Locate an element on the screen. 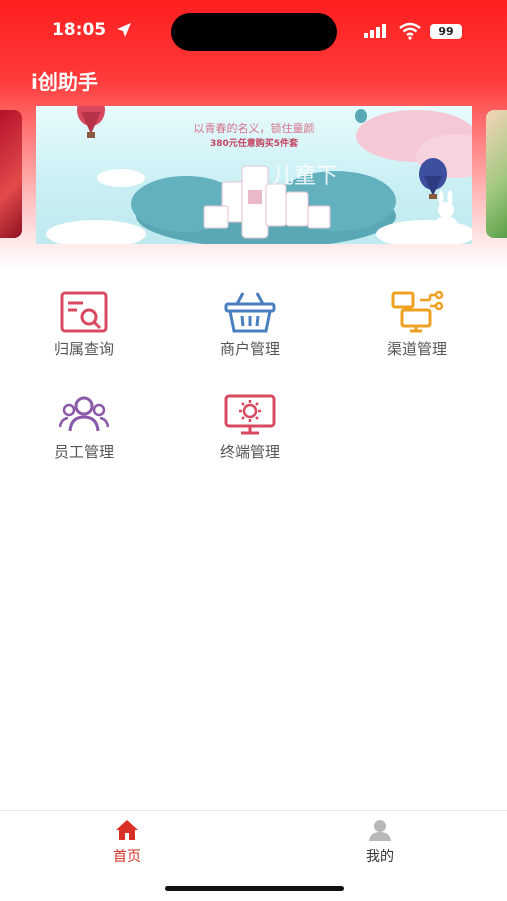 The width and height of the screenshot is (507, 901). menu-item-label: 归属查询 is located at coordinates (83, 349).